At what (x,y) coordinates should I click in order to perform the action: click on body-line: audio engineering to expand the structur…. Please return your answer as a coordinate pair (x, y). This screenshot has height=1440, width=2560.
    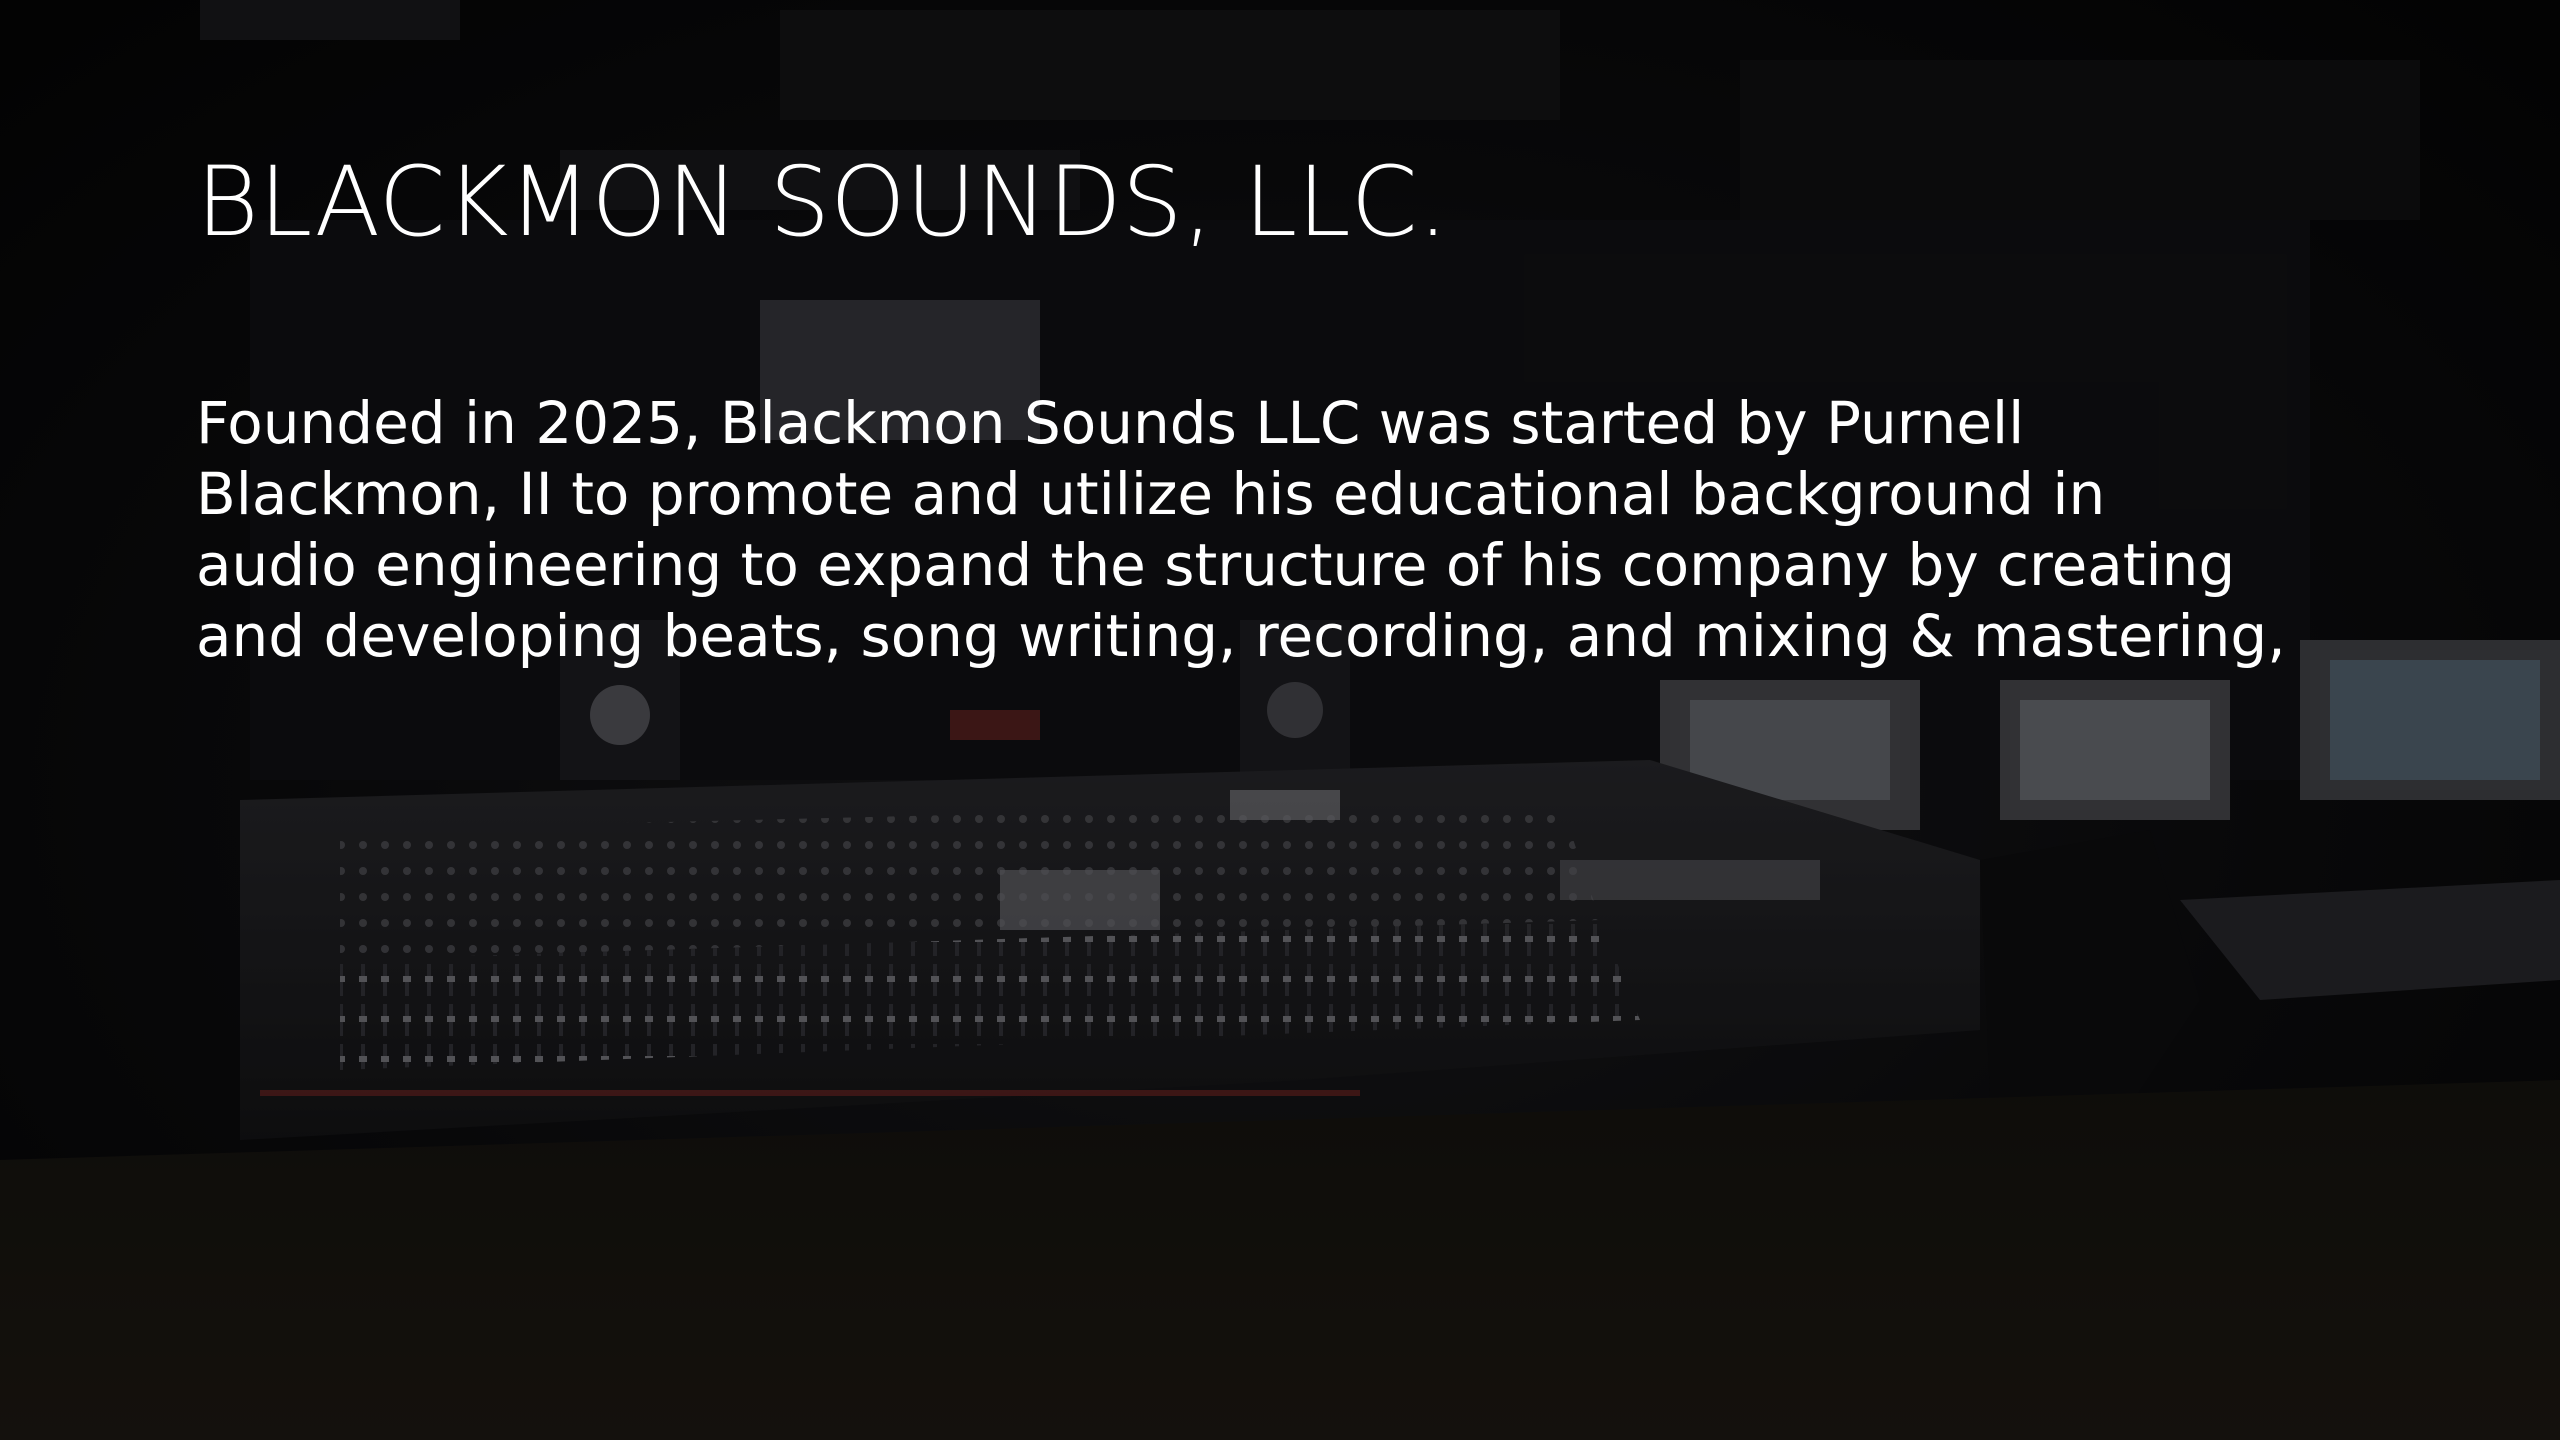
    Looking at the image, I should click on (1216, 565).